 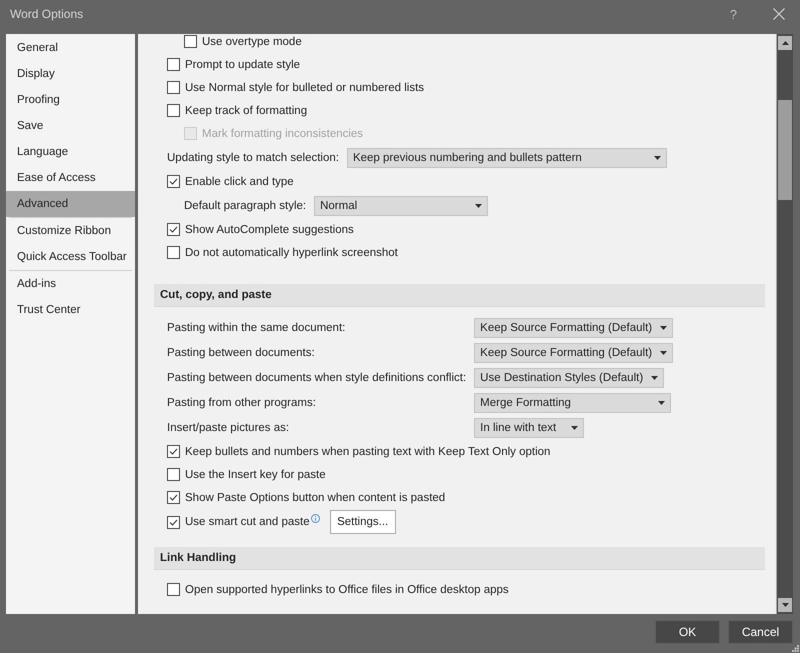 I want to click on sidebar-item: General, so click(x=70, y=48).